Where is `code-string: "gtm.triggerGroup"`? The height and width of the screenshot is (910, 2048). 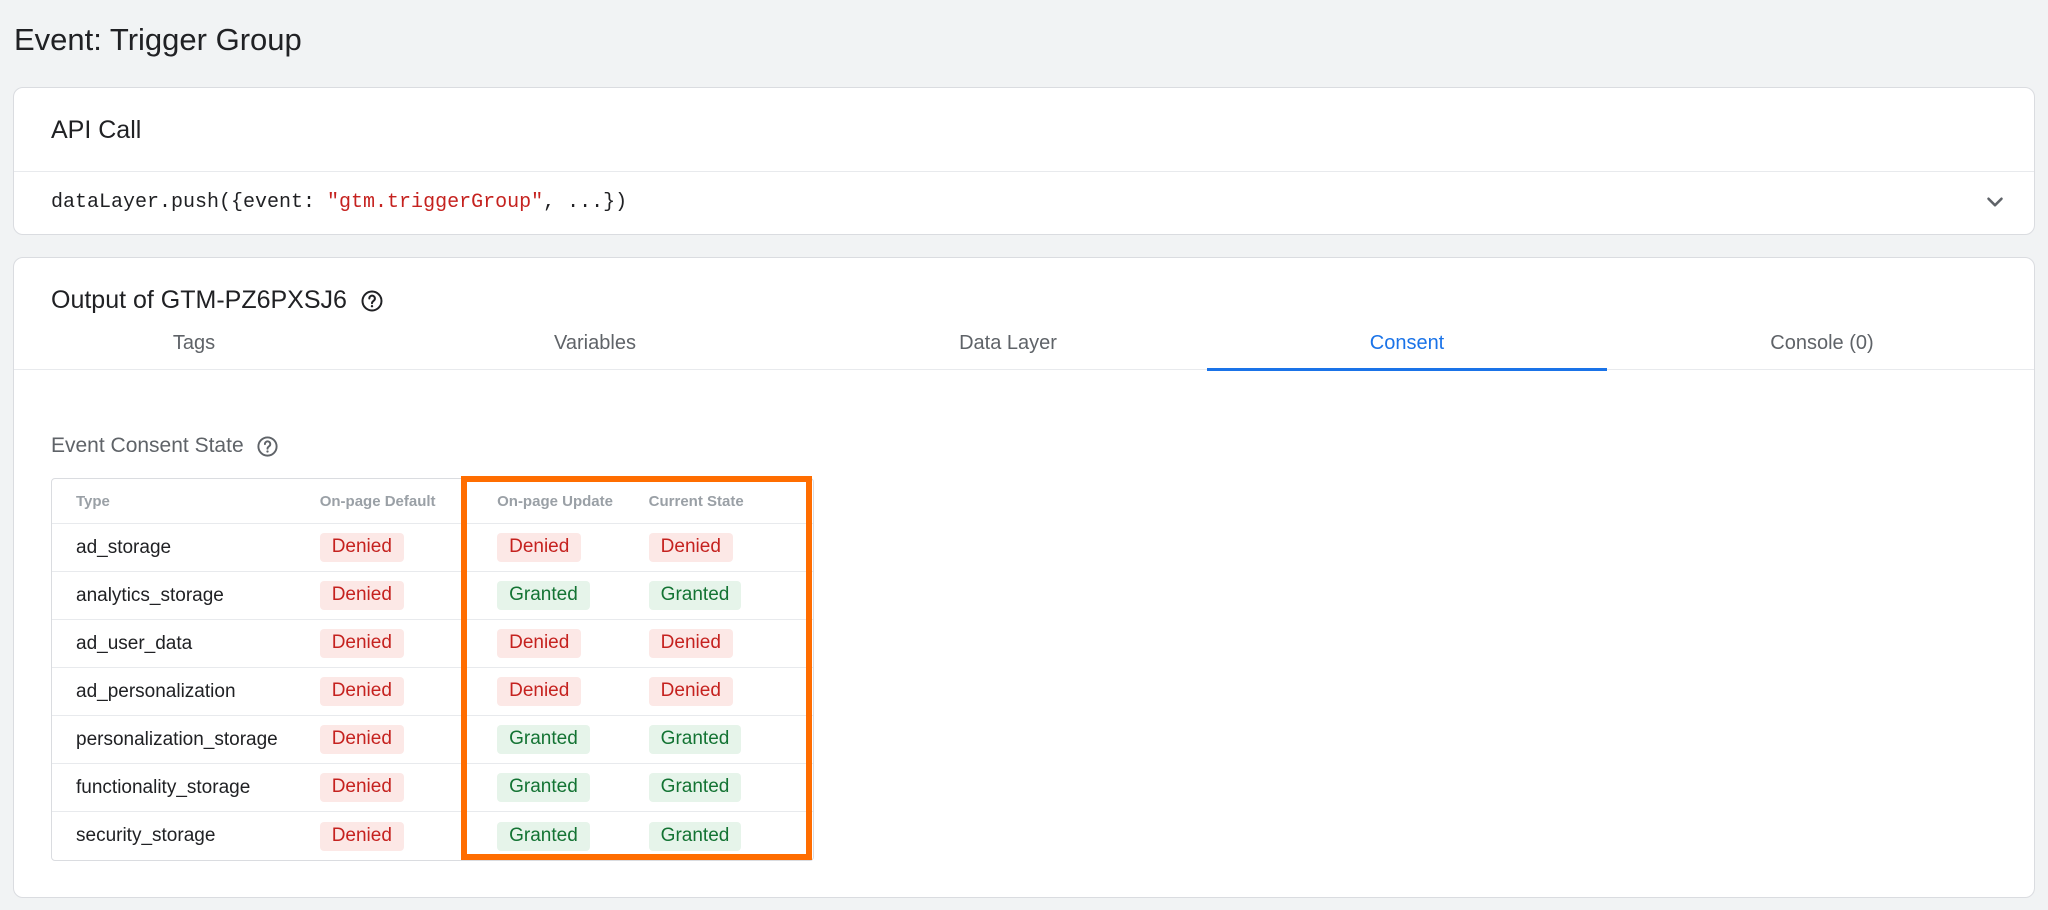 code-string: "gtm.triggerGroup" is located at coordinates (435, 202).